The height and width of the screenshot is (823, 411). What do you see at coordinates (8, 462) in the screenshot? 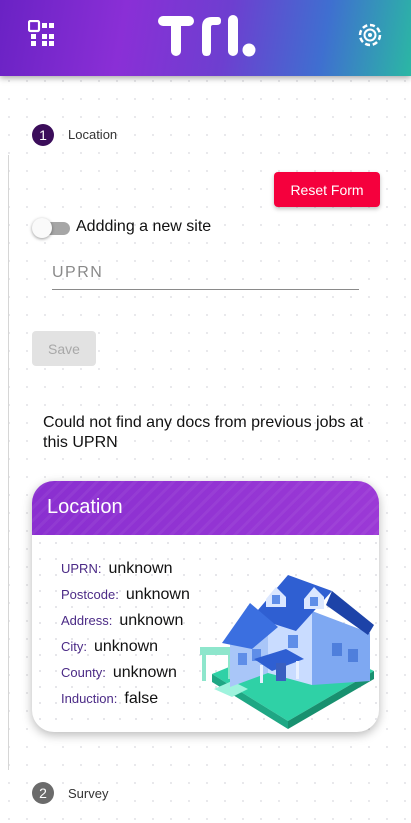
I see `stepper-rail` at bounding box center [8, 462].